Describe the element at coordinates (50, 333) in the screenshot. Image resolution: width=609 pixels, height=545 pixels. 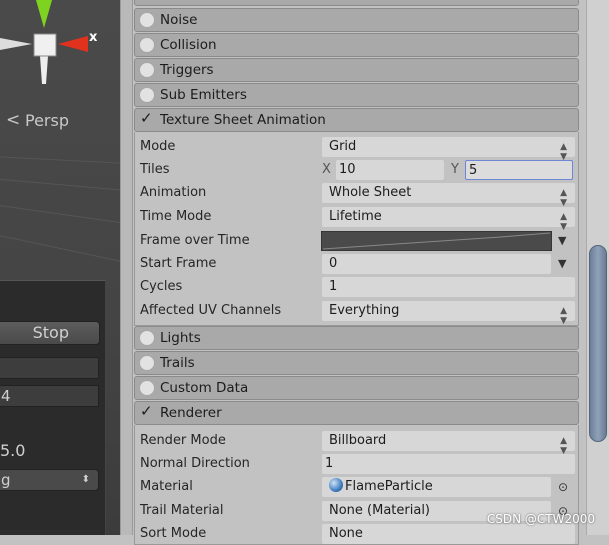
I see `stop-button: Stop` at that location.